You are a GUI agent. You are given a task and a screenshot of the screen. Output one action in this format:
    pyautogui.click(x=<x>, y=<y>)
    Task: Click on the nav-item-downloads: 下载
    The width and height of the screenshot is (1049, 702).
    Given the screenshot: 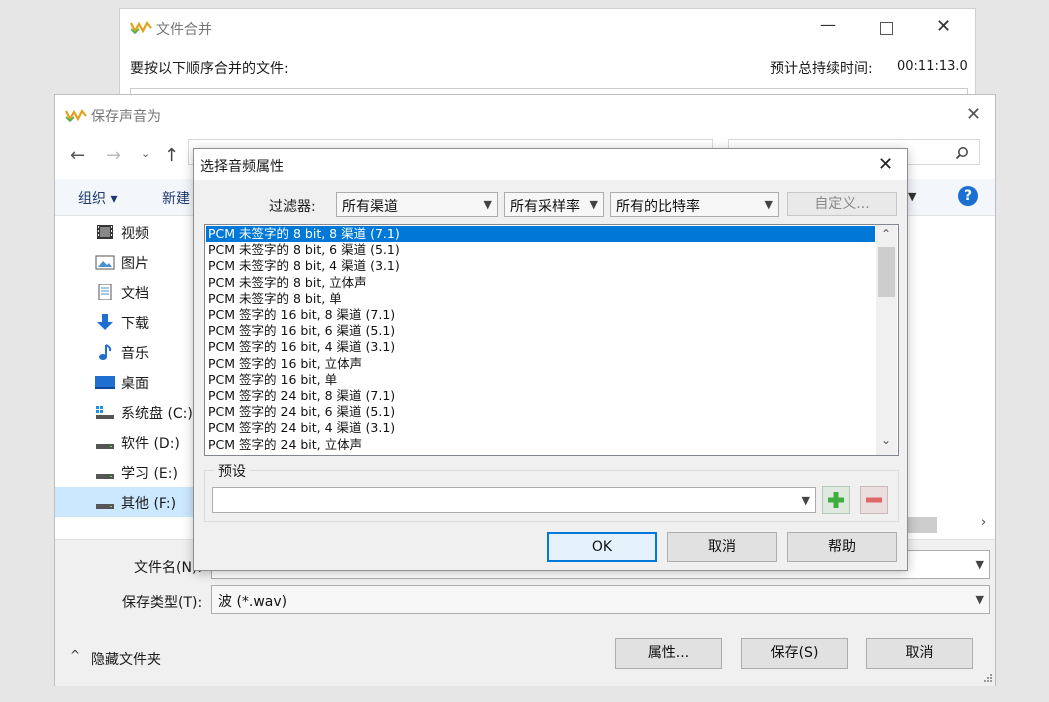 What is the action you would take?
    pyautogui.click(x=125, y=322)
    